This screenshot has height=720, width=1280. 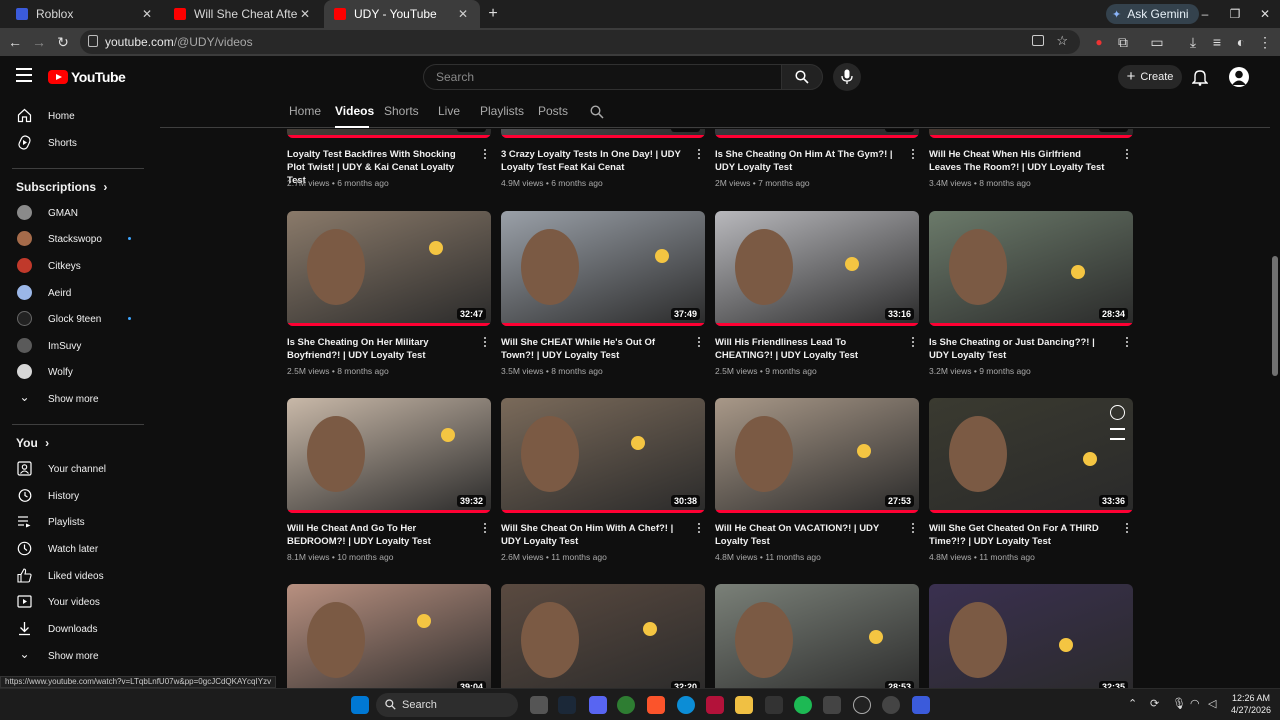 I want to click on wifi-icon: ◠, so click(x=1195, y=703).